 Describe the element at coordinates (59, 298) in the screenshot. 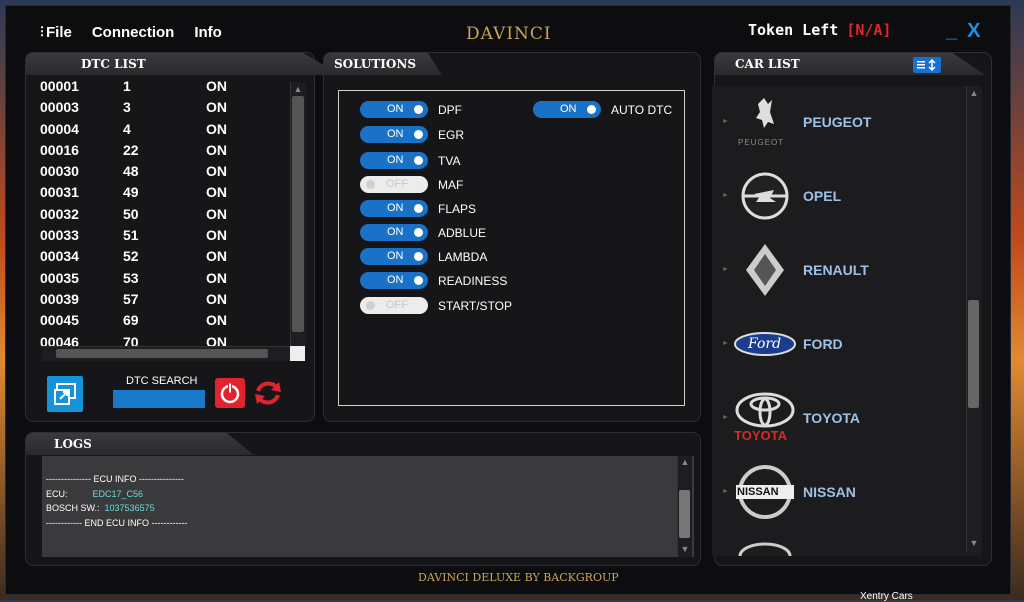

I see `dtc-code: 00039` at that location.